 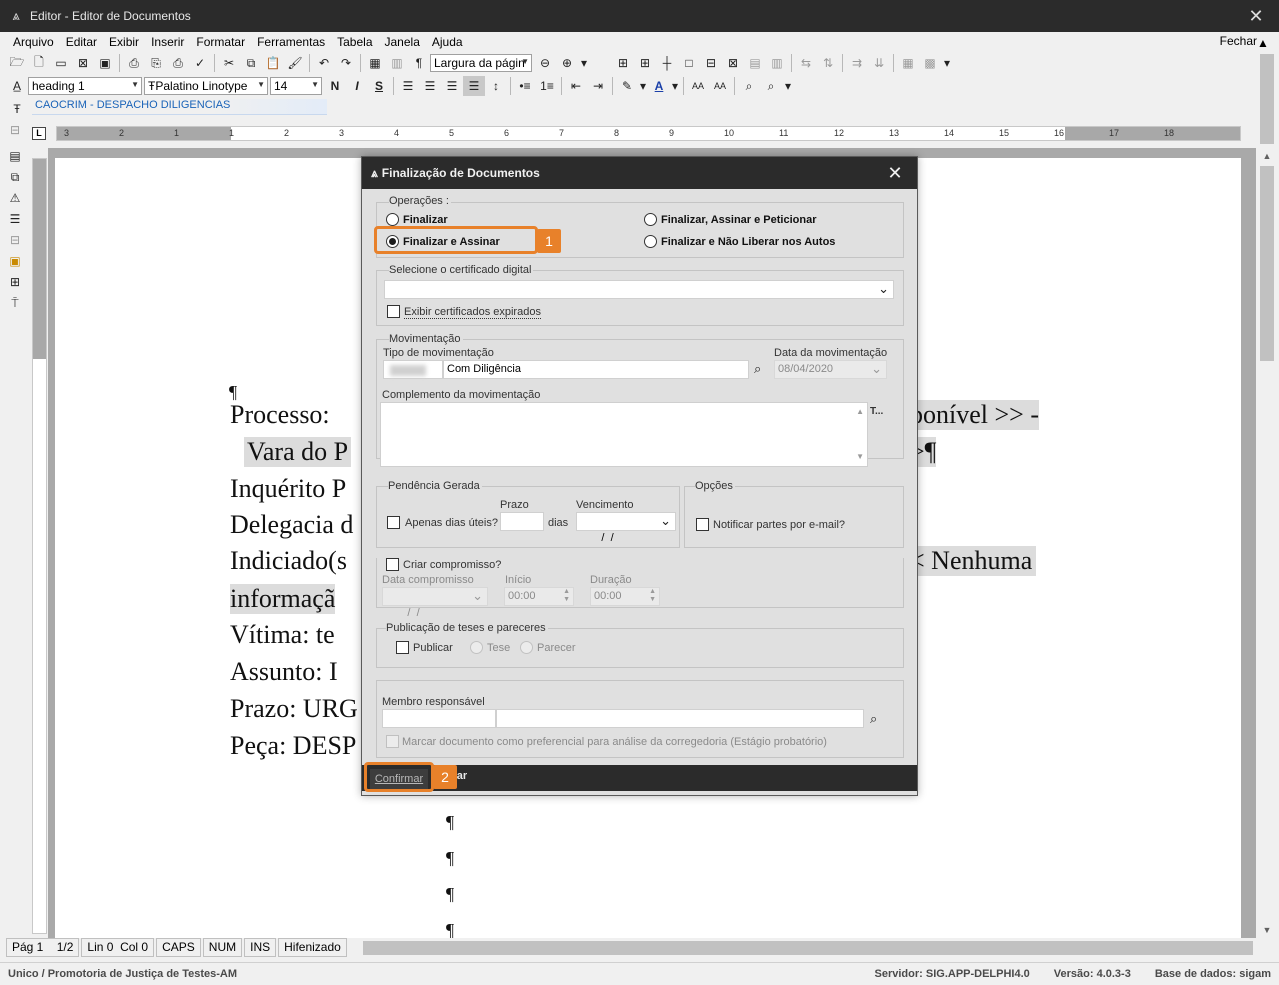 I want to click on data-mov-input: 08/04/2020 ⌄, so click(x=830, y=369).